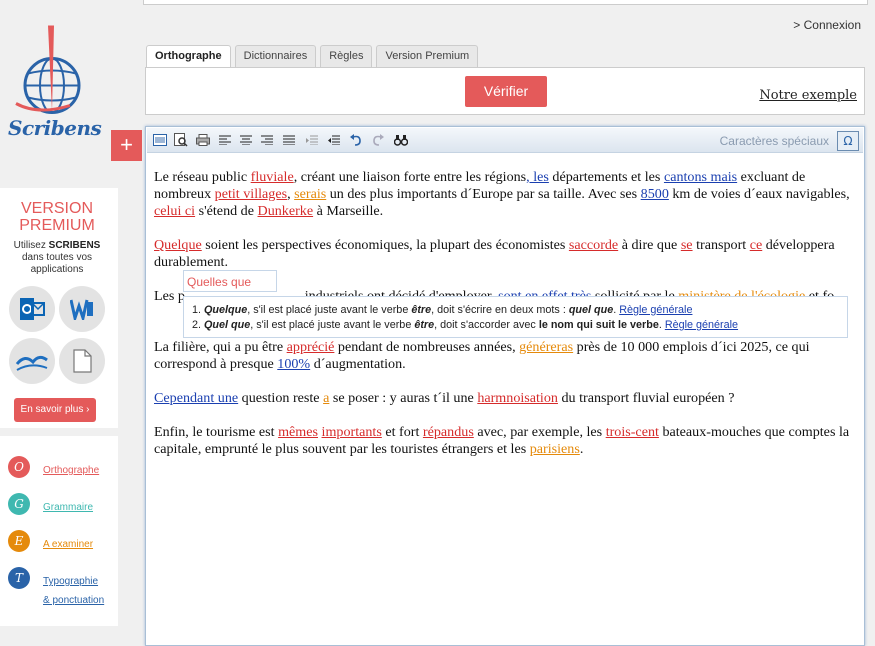  I want to click on align-right-icon, so click(267, 140).